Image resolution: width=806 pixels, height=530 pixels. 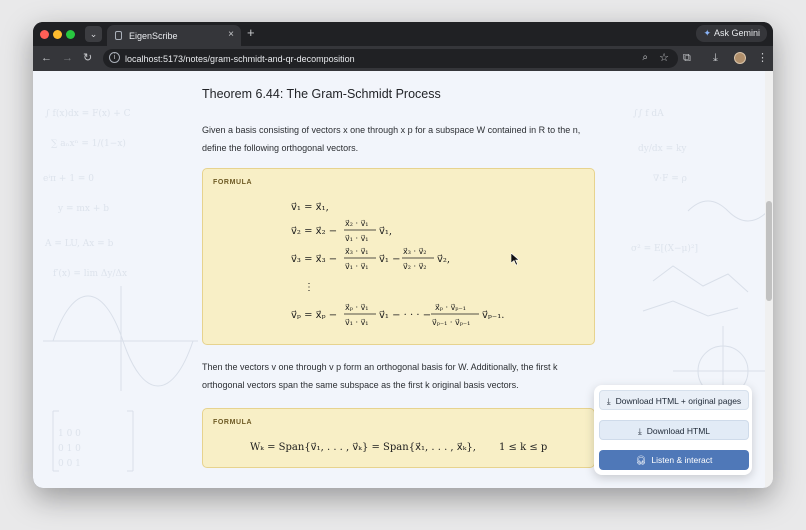 What do you see at coordinates (231, 34) in the screenshot?
I see `tab-close-icon: ×` at bounding box center [231, 34].